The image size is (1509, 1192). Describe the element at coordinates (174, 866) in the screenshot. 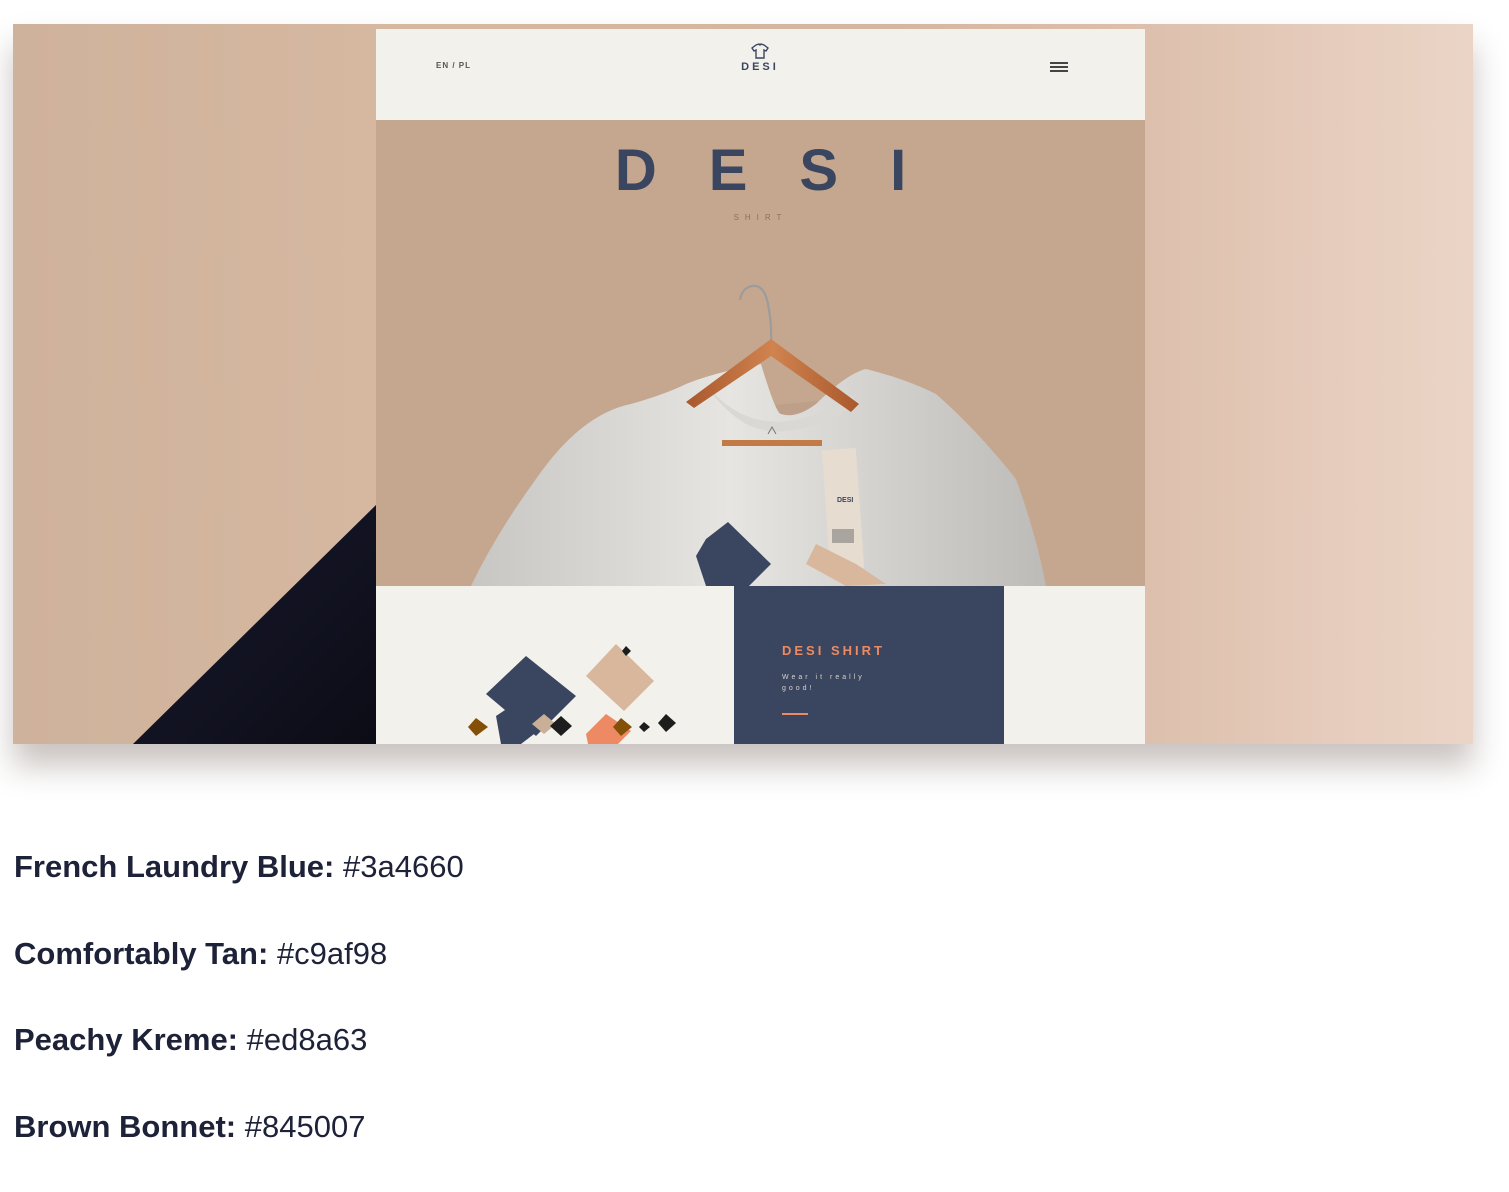

I see `color-name: French Laundry Blue:` at that location.